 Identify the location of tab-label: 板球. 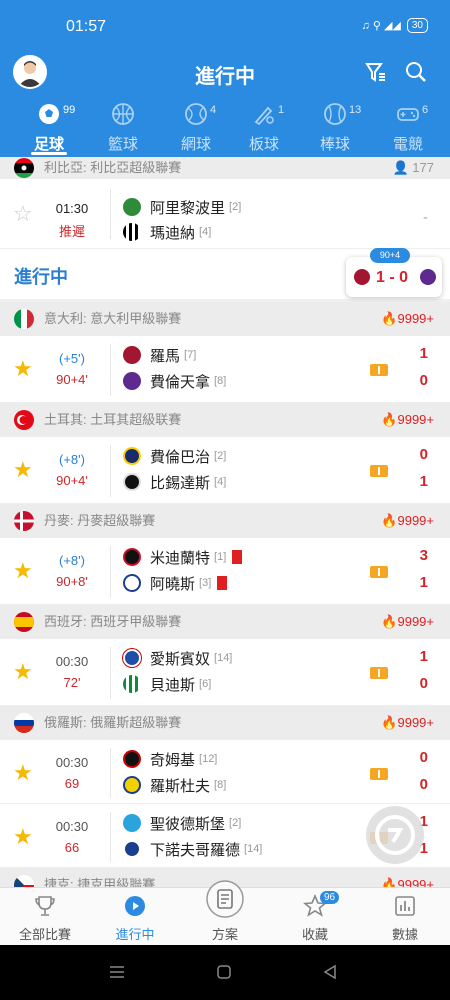
(263, 144).